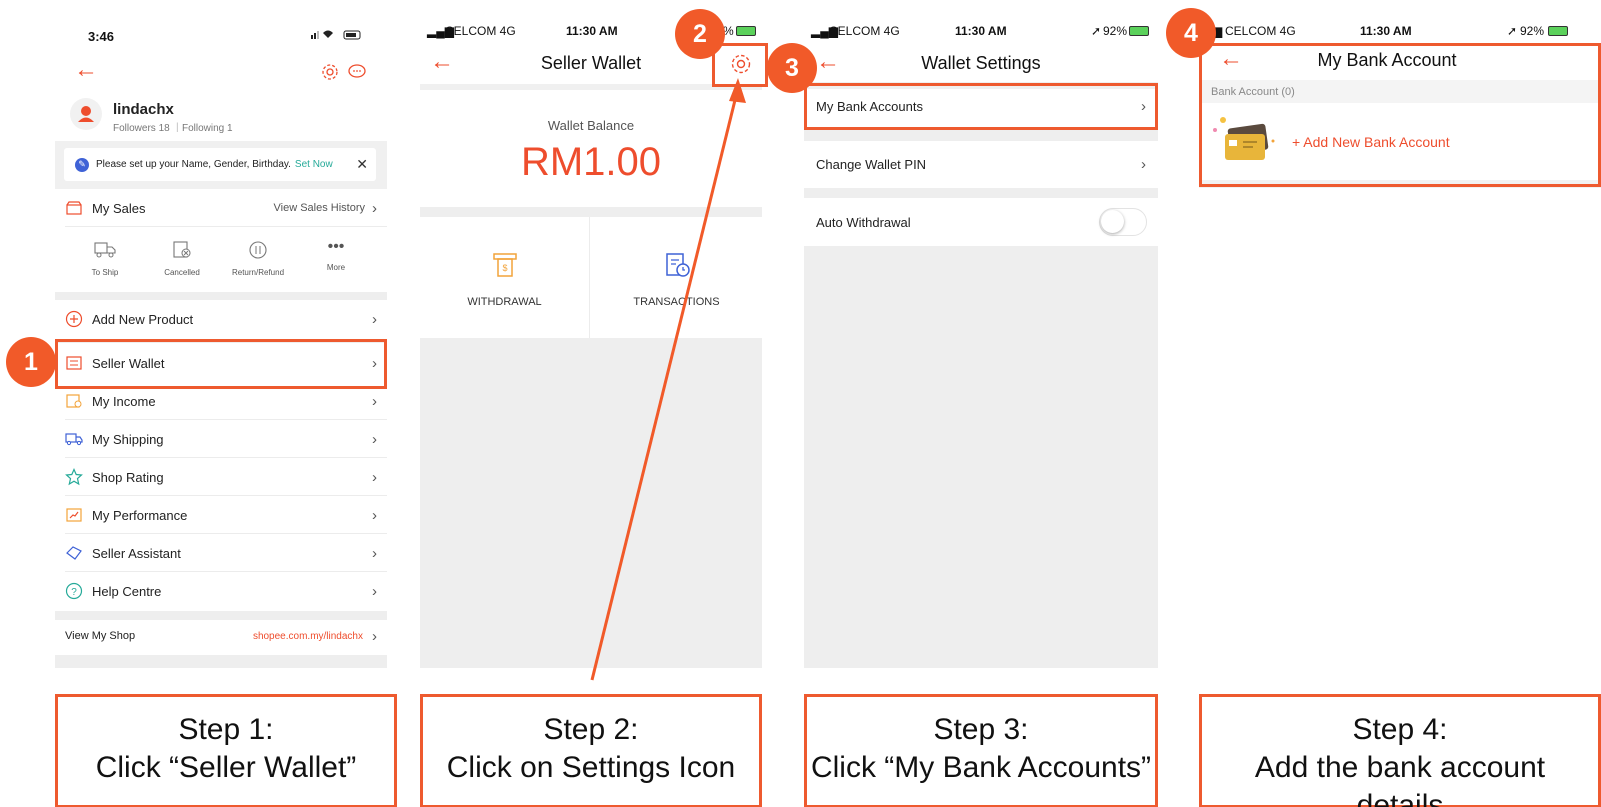 This screenshot has height=807, width=1601. Describe the element at coordinates (31, 362) in the screenshot. I see `step-badge-1: 1` at that location.